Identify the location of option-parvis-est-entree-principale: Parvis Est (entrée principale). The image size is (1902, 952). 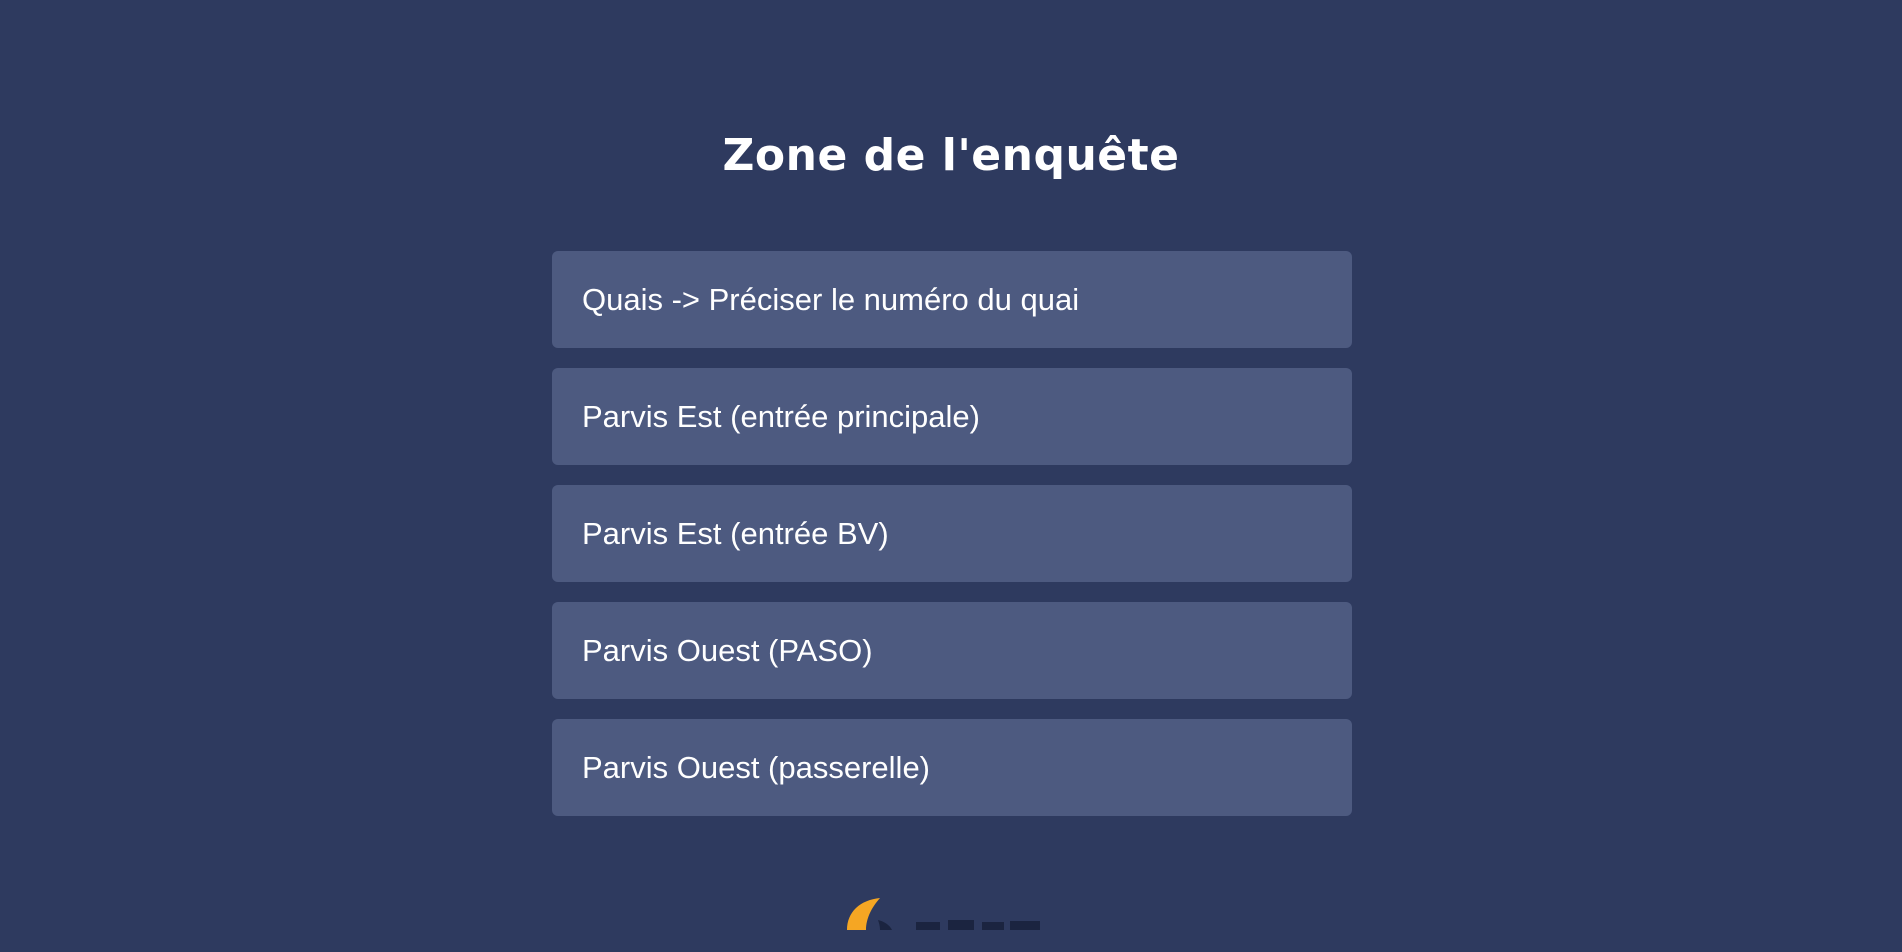
(952, 416).